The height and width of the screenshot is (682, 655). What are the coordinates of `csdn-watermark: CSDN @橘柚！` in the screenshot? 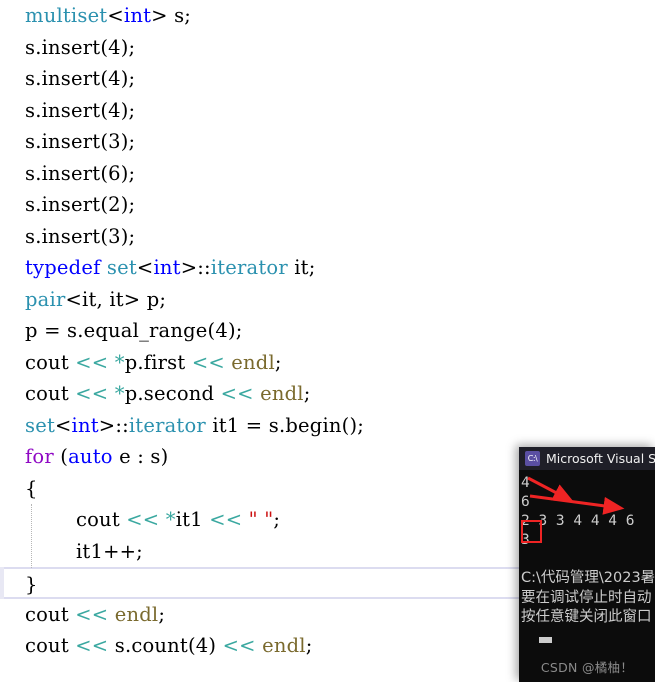 It's located at (587, 667).